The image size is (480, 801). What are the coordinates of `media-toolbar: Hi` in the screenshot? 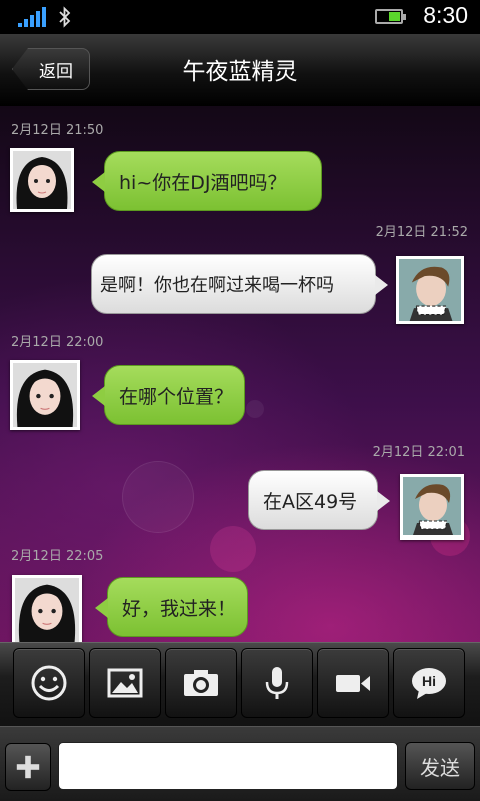 It's located at (240, 684).